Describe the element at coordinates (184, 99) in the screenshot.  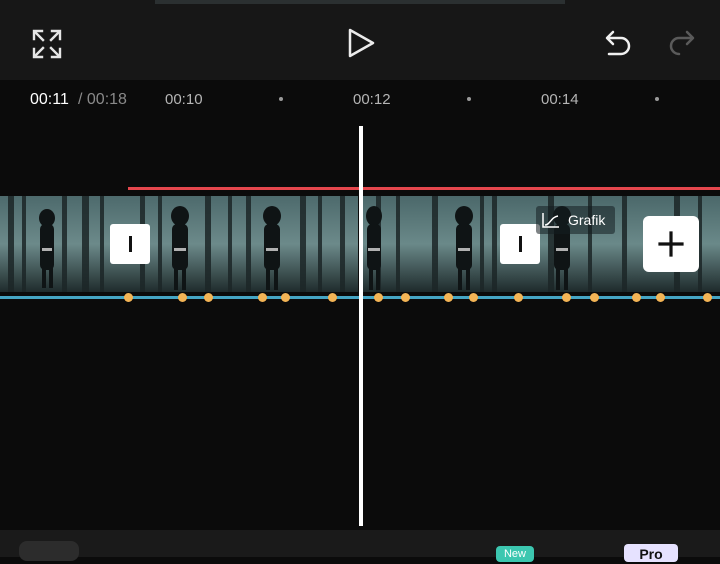
I see `ruler-tick-label: 00:10` at that location.